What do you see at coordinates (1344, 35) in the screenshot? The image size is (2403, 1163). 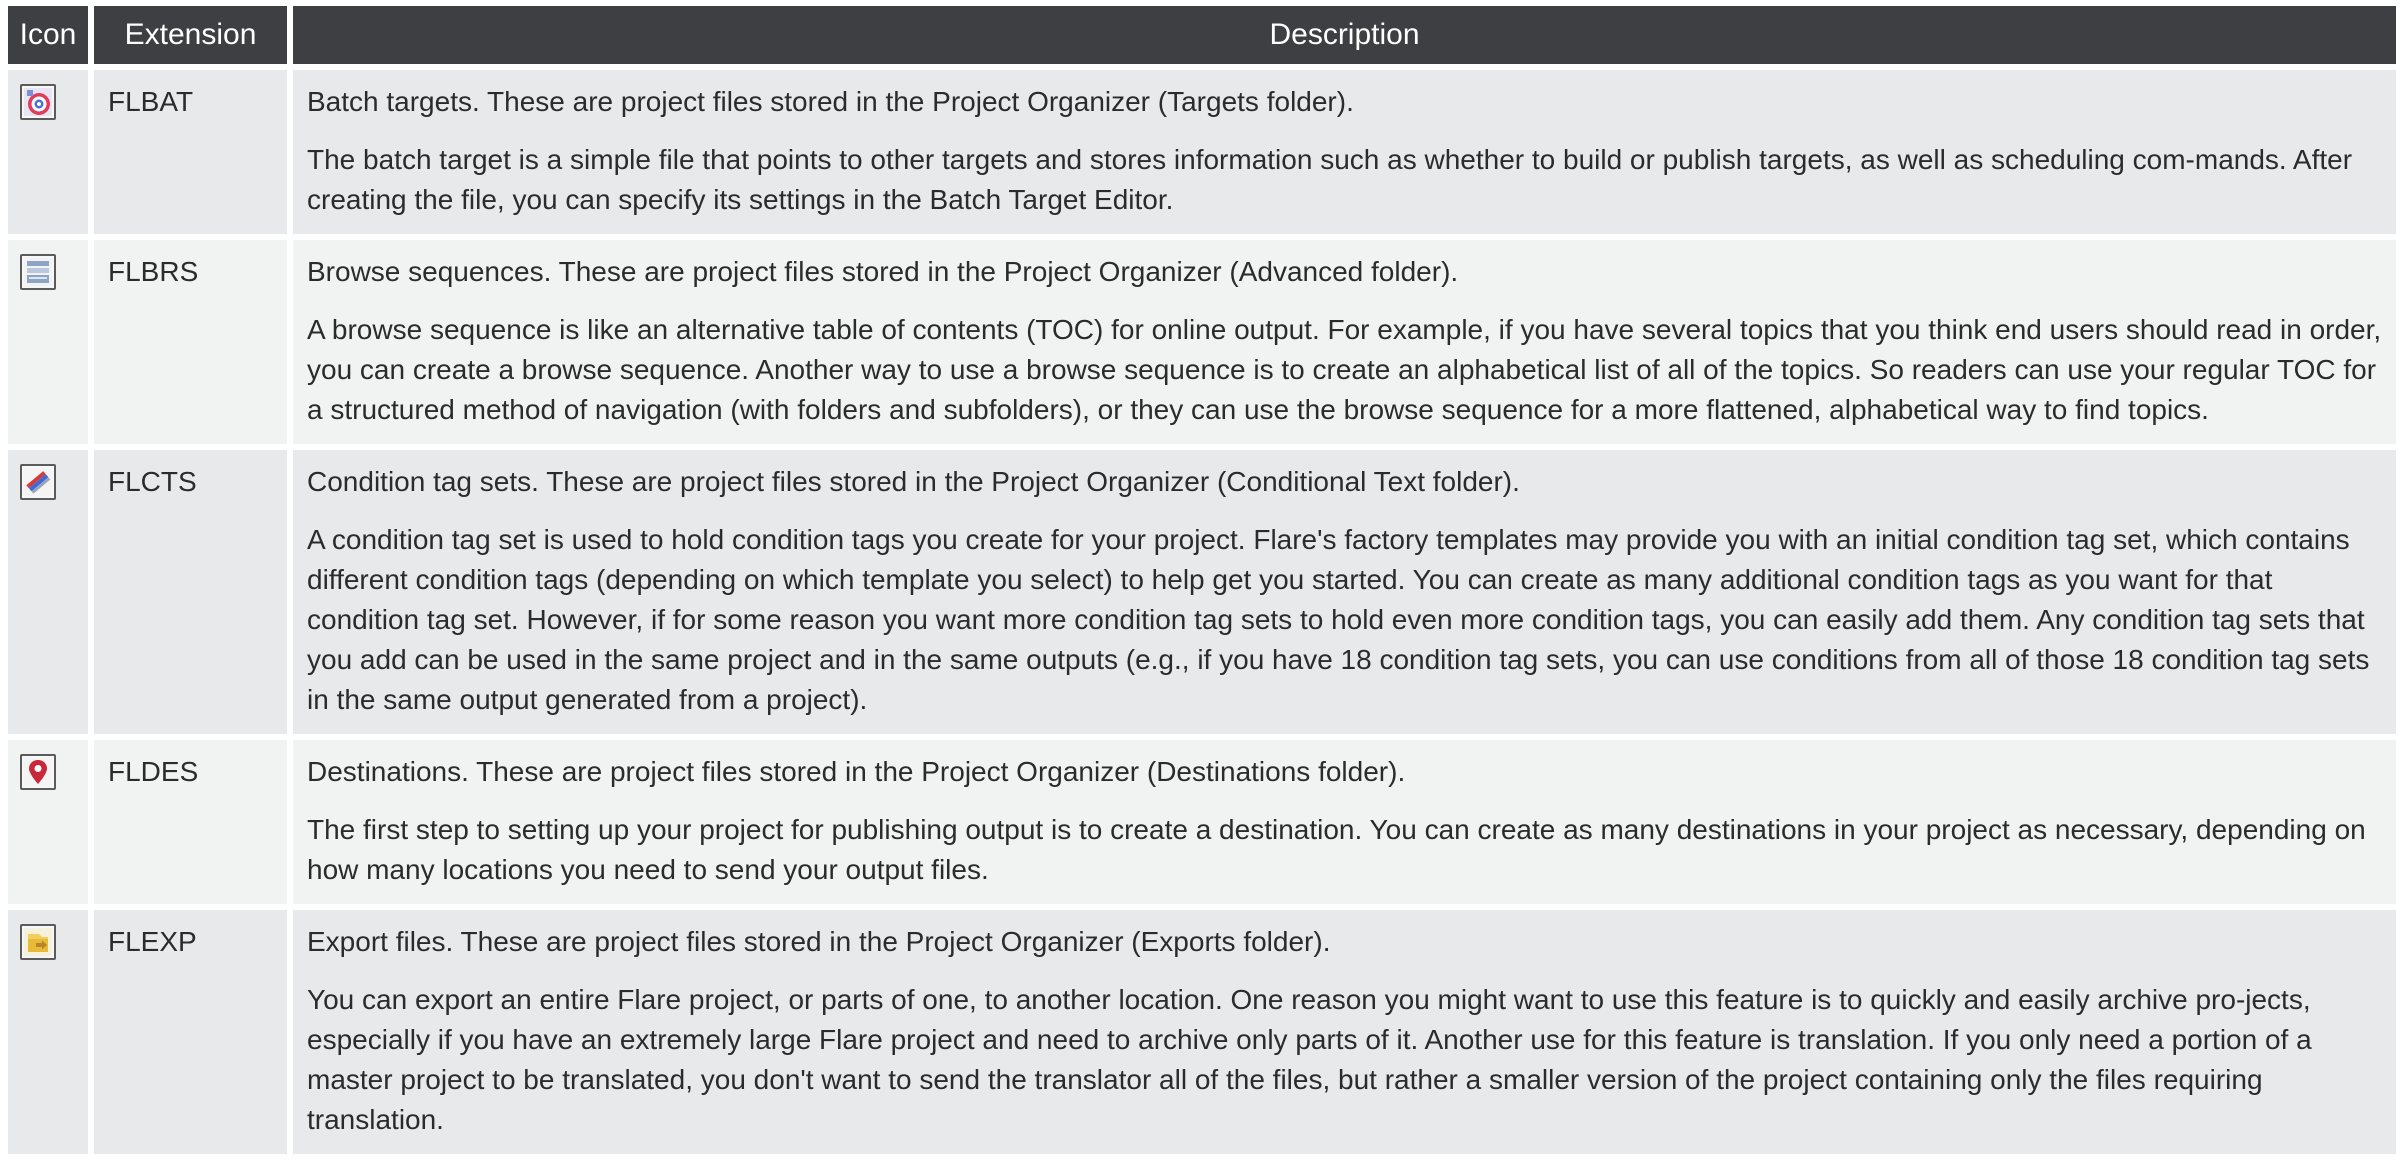 I see `column-header-description: Description` at bounding box center [1344, 35].